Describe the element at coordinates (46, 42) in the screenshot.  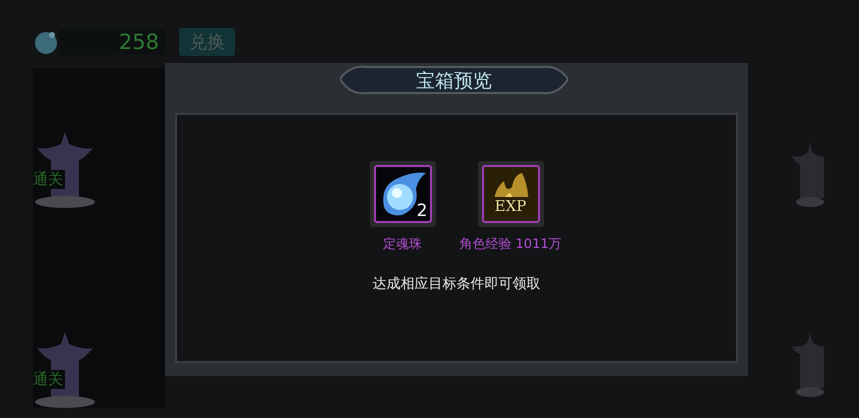
I see `orb-icon` at that location.